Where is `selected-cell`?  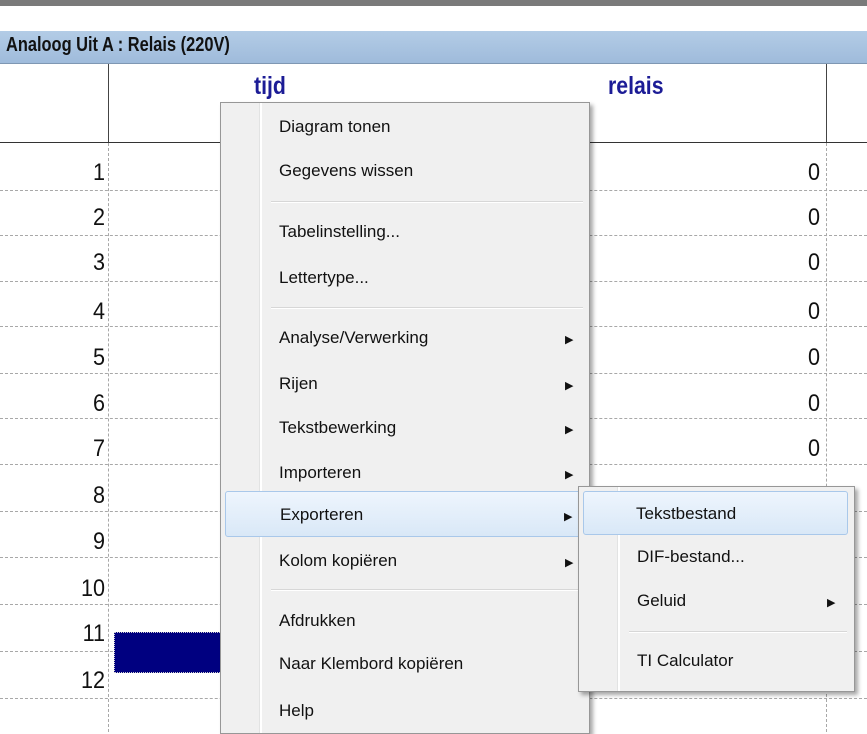 selected-cell is located at coordinates (169, 652).